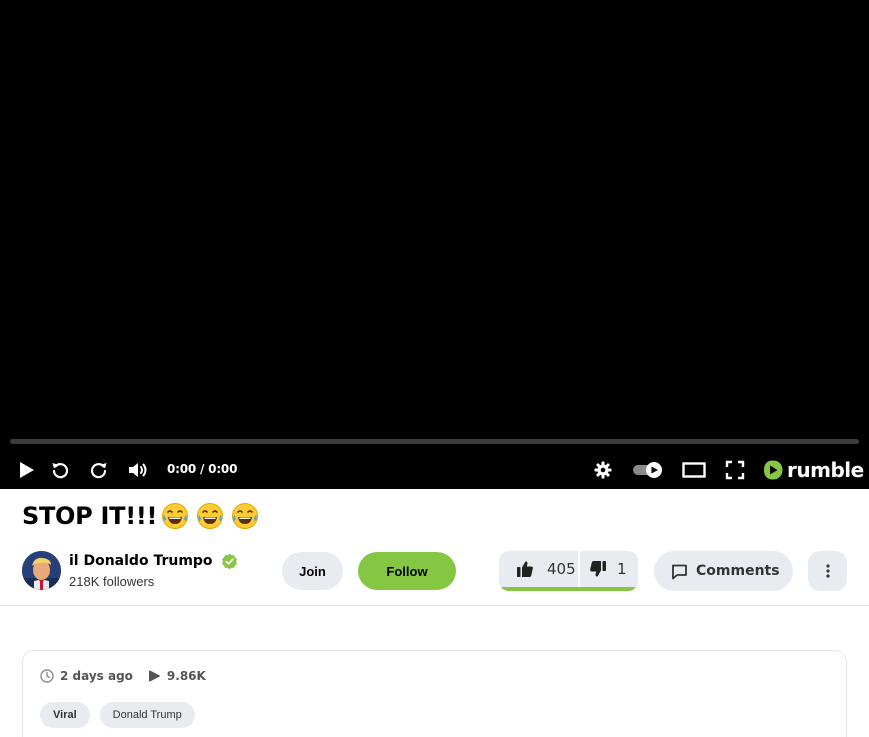 The height and width of the screenshot is (737, 869). What do you see at coordinates (825, 470) in the screenshot?
I see `rumble-wordmark: rumble` at bounding box center [825, 470].